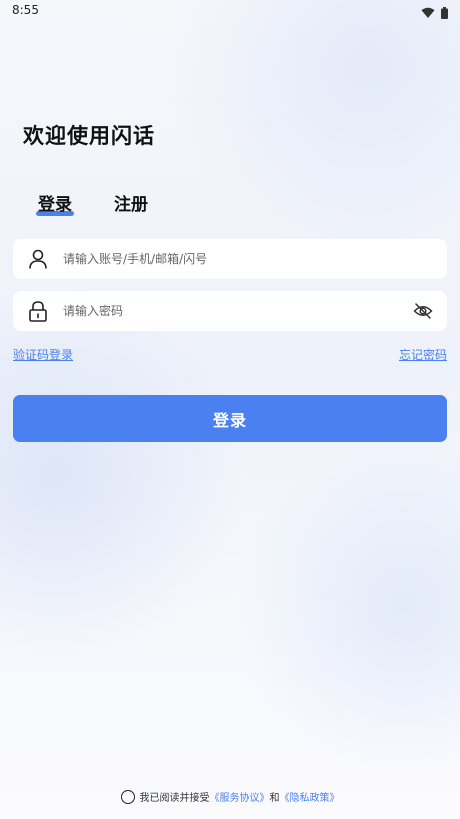  I want to click on password-field, so click(230, 311).